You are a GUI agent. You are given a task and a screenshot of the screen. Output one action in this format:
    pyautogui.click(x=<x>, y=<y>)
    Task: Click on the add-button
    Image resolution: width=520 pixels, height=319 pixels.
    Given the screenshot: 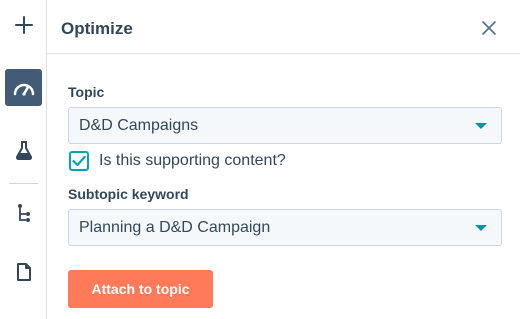 What is the action you would take?
    pyautogui.click(x=23, y=24)
    